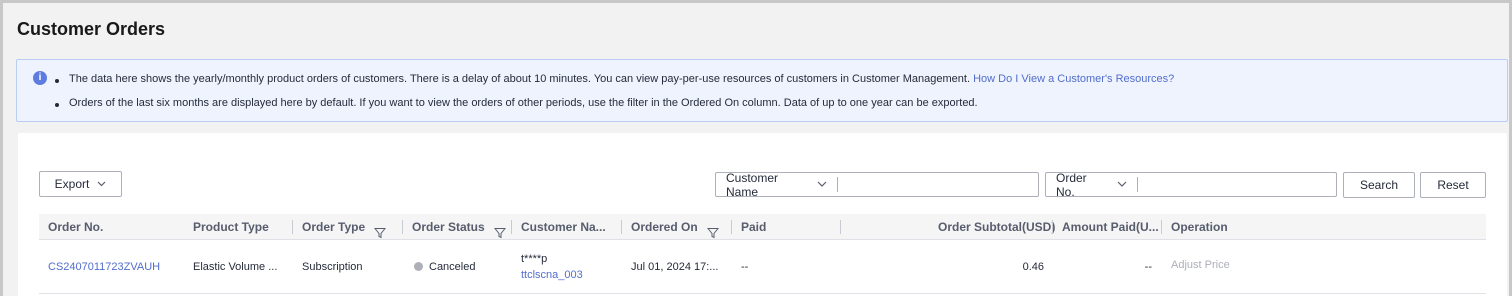 This screenshot has width=1512, height=296. Describe the element at coordinates (877, 185) in the screenshot. I see `customer-name-filter: Customer Name` at that location.